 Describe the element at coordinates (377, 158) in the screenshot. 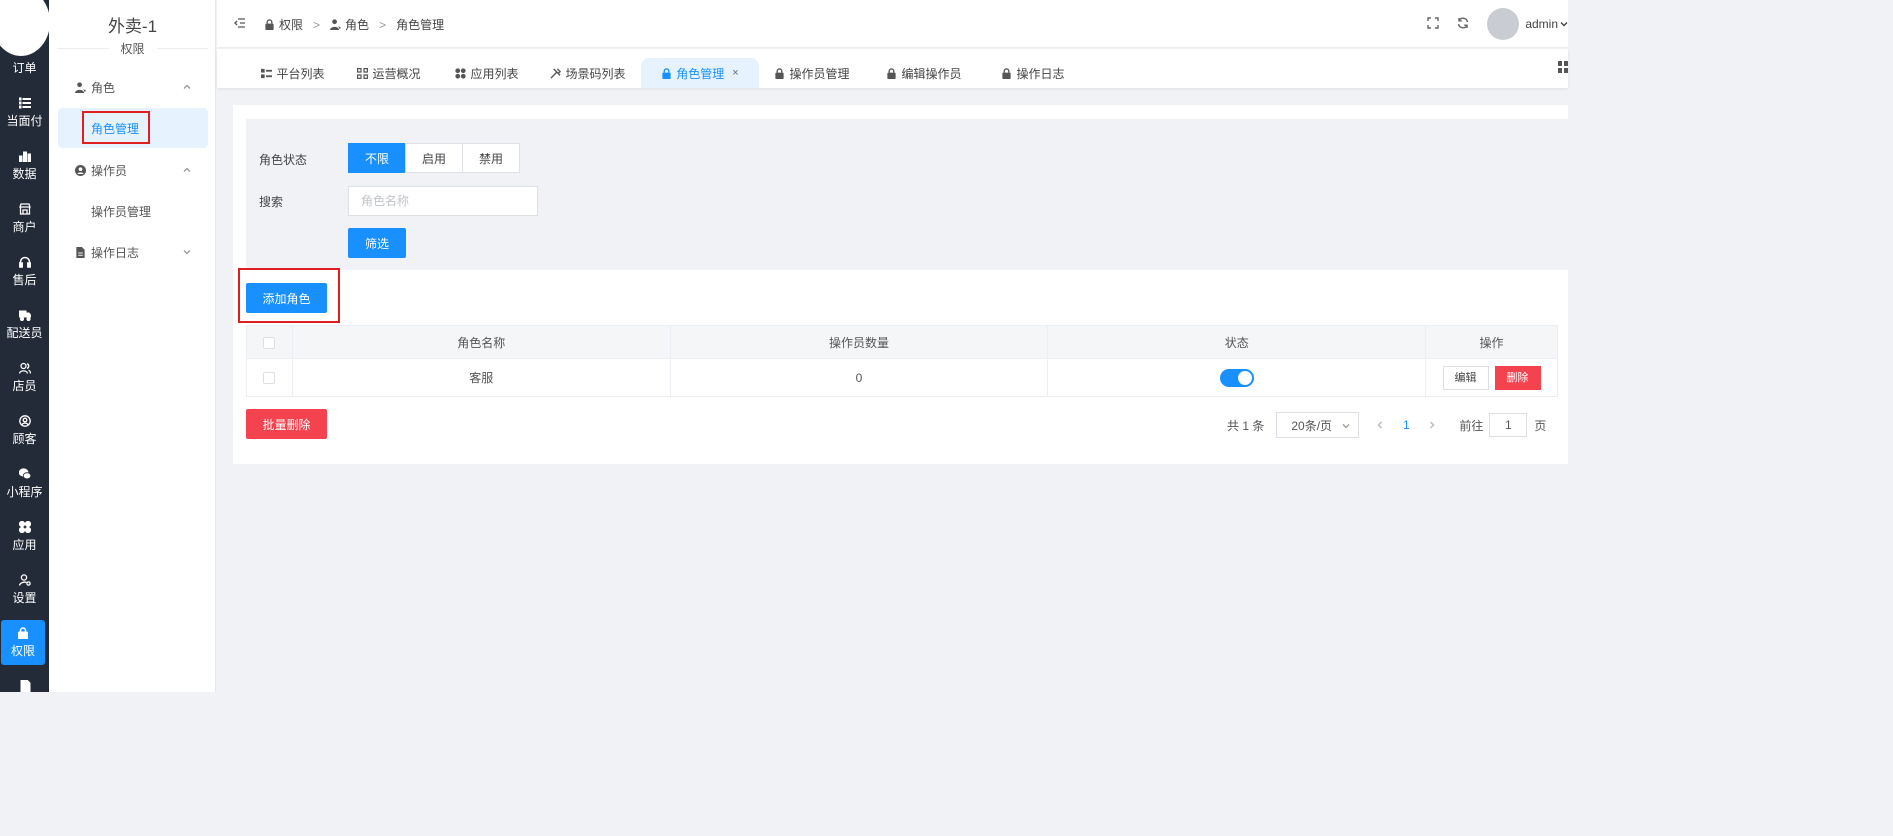

I see `status-option-all: 不限` at that location.